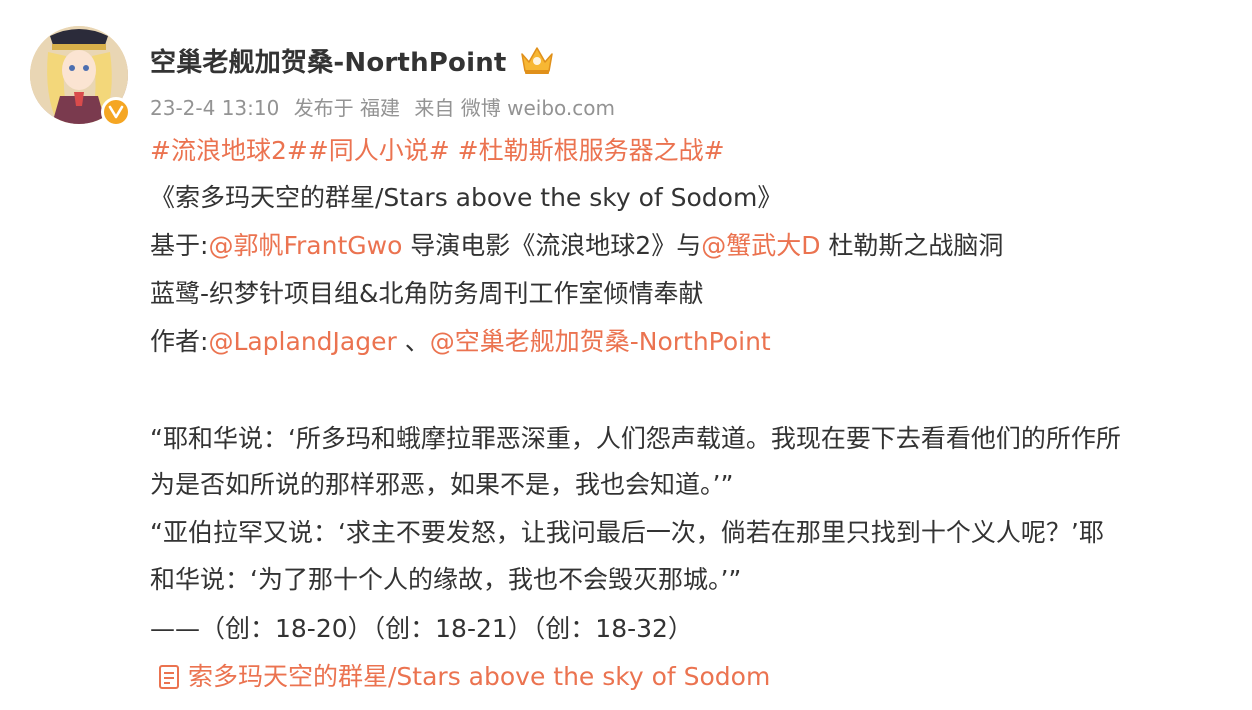 This screenshot has height=710, width=1252. Describe the element at coordinates (552, 245) in the screenshot. I see `based-on-mid: 导演电影《流浪地球2》与` at that location.